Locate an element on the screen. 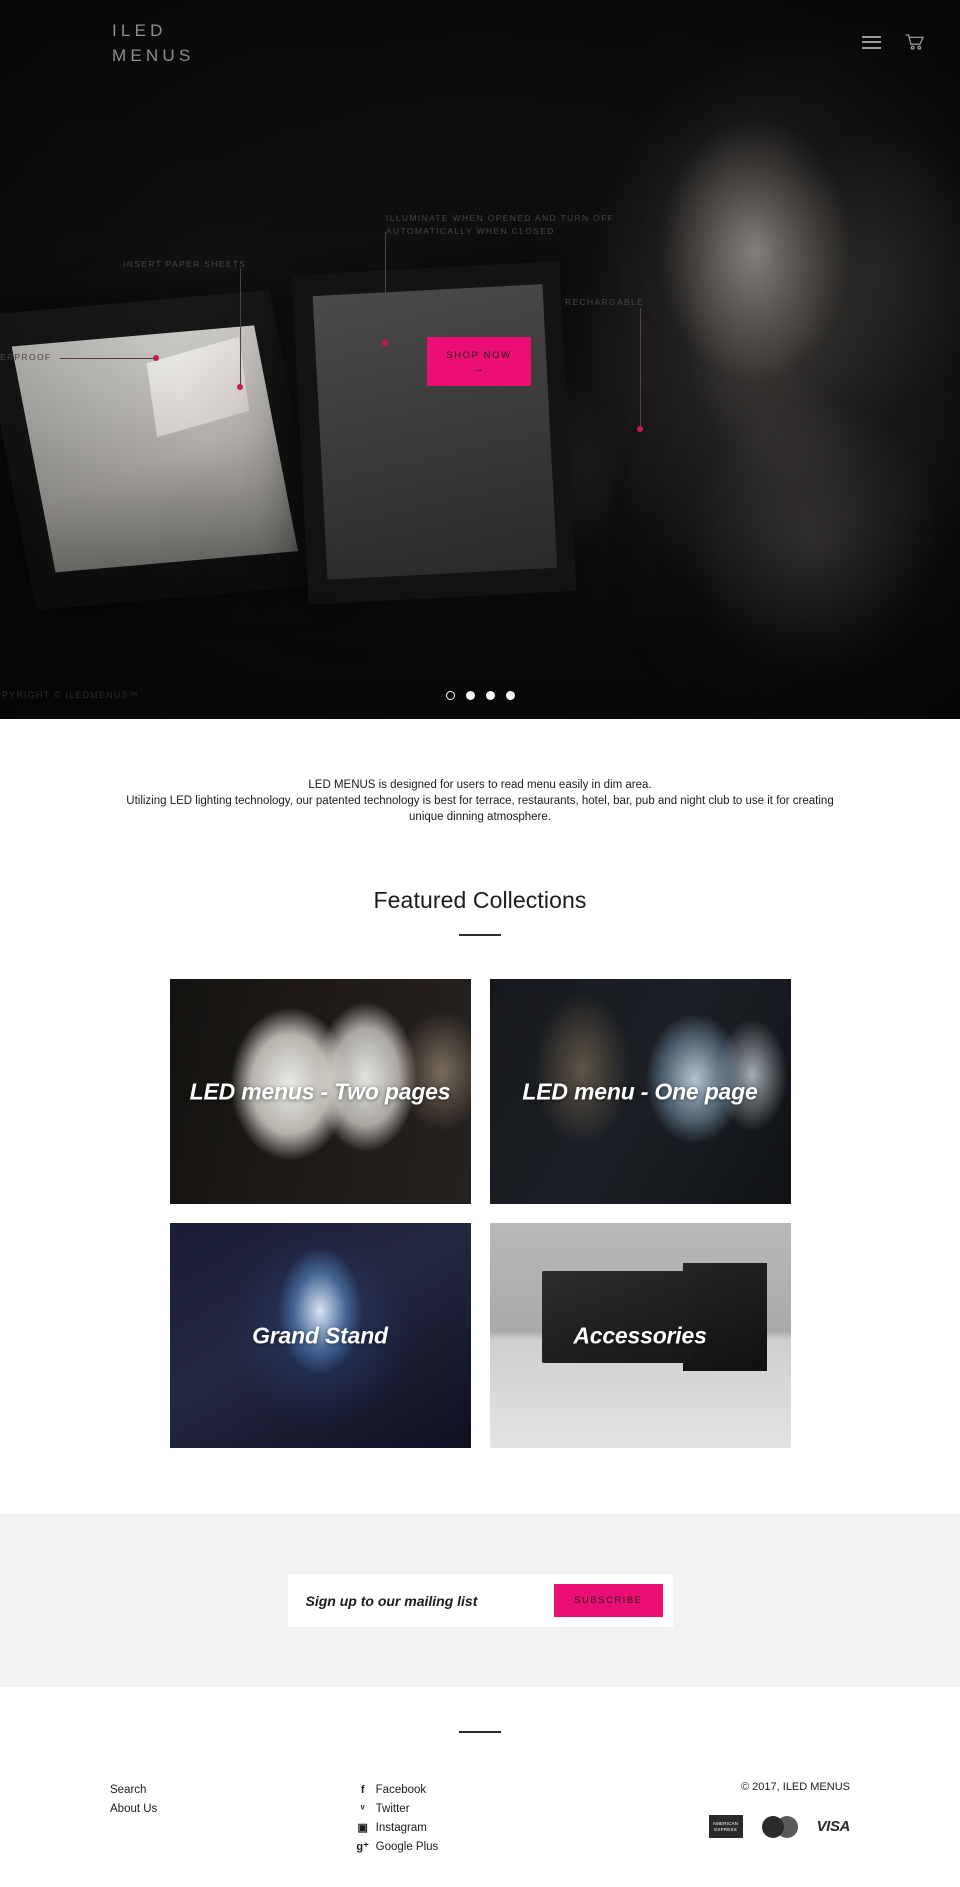  collection-card-title: LED menus - Two pages is located at coordinates (320, 1091).